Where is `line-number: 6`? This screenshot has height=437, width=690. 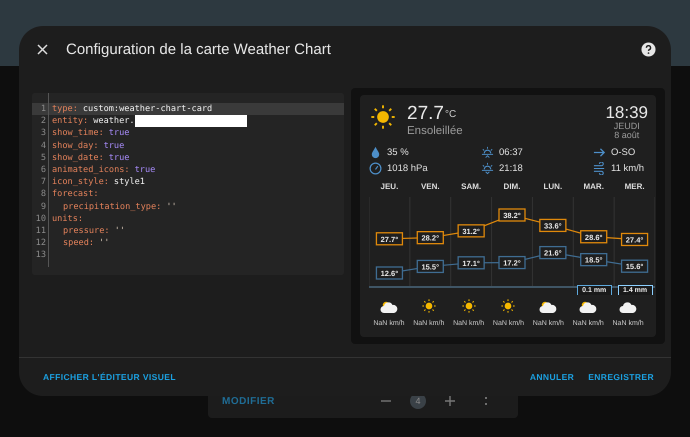
line-number: 6 is located at coordinates (43, 170).